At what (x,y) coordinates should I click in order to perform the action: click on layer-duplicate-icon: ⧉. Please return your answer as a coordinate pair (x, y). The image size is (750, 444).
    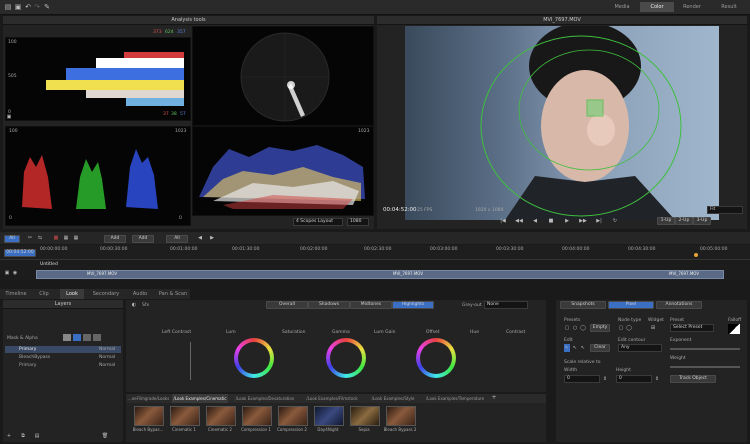
    Looking at the image, I should click on (23, 436).